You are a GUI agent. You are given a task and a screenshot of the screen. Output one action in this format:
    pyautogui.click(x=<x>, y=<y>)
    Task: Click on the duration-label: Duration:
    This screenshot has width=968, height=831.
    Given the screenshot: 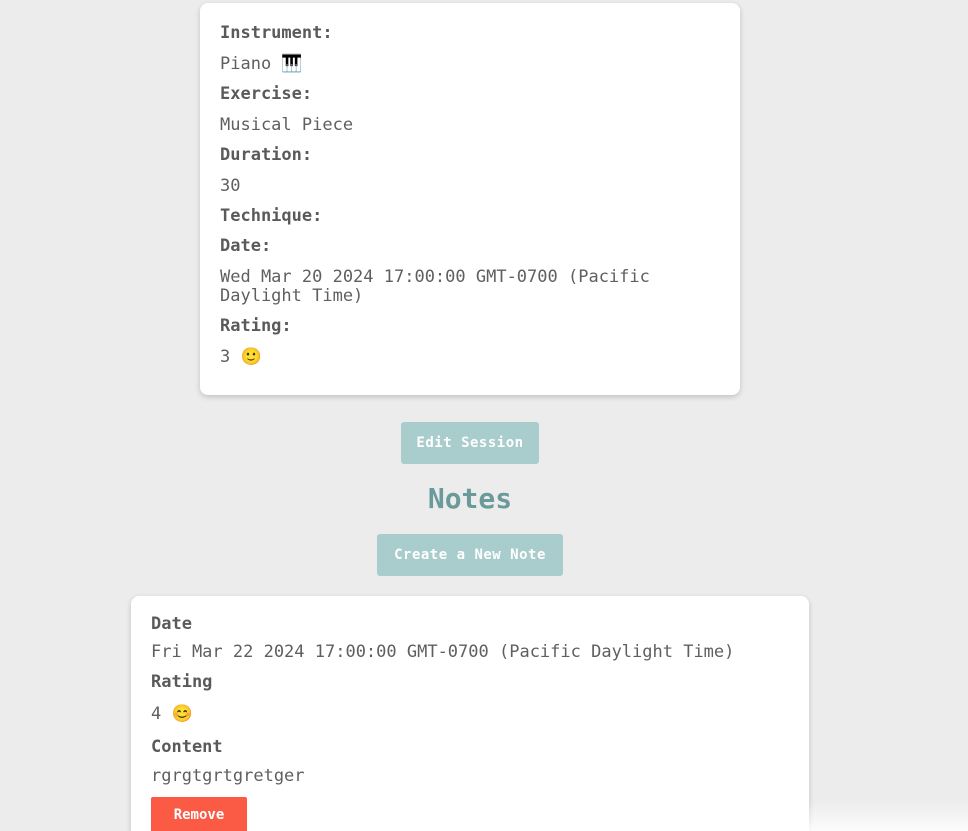 What is the action you would take?
    pyautogui.click(x=266, y=155)
    